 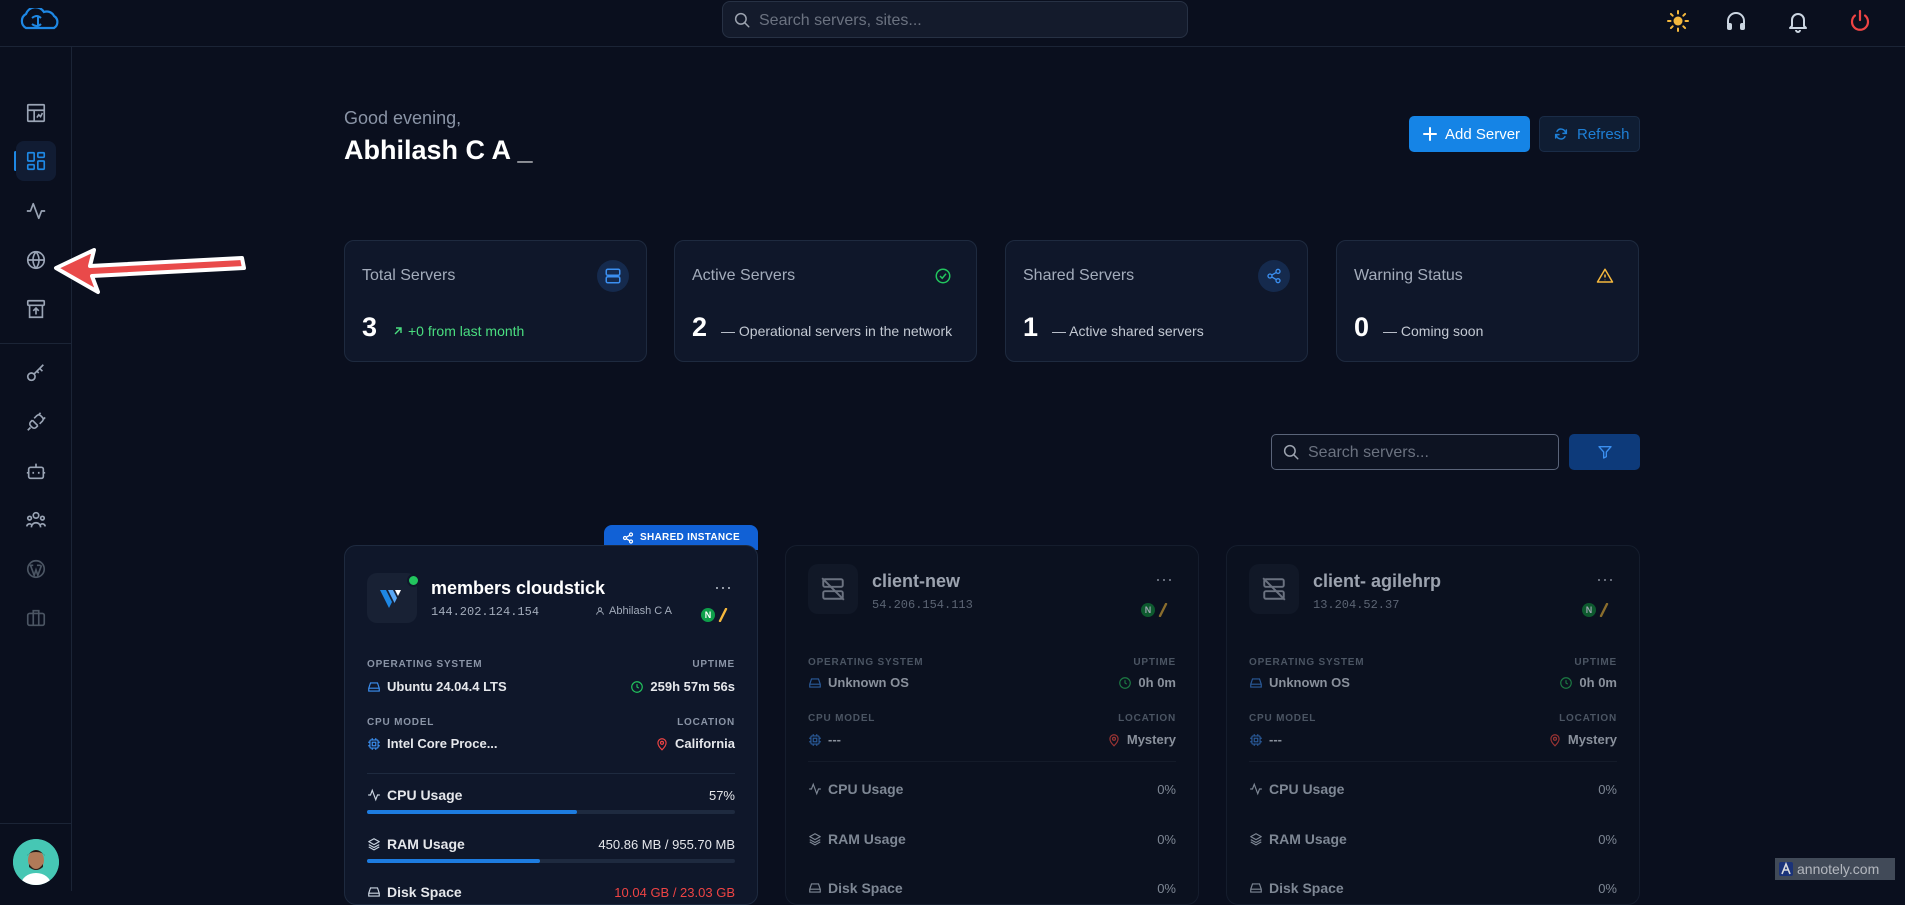 What do you see at coordinates (922, 605) in the screenshot?
I see `server-ip: 54.206.154.113` at bounding box center [922, 605].